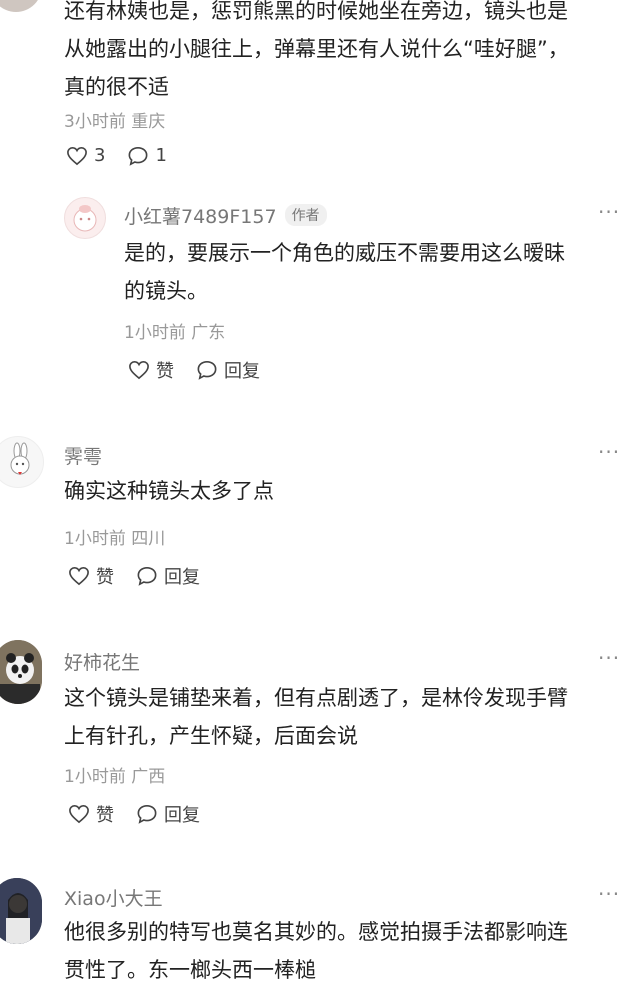  What do you see at coordinates (305, 215) in the screenshot?
I see `author-badge: 作者` at bounding box center [305, 215].